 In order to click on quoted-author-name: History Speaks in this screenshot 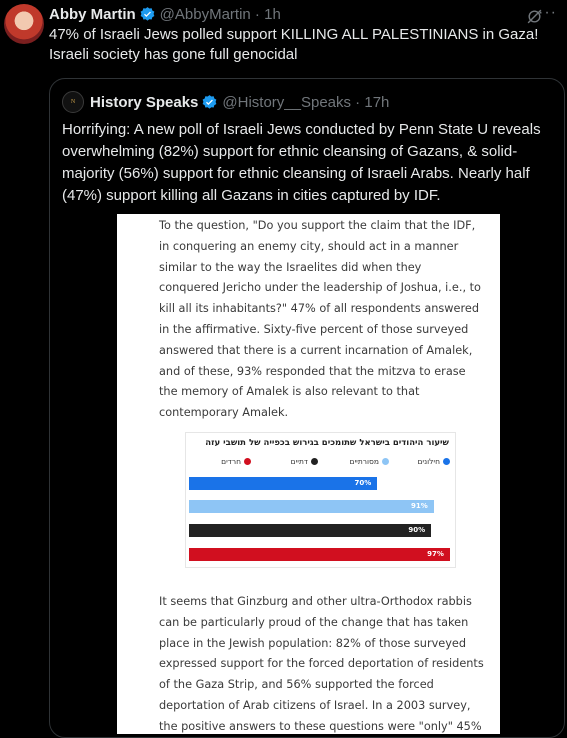, I will do `click(144, 102)`.